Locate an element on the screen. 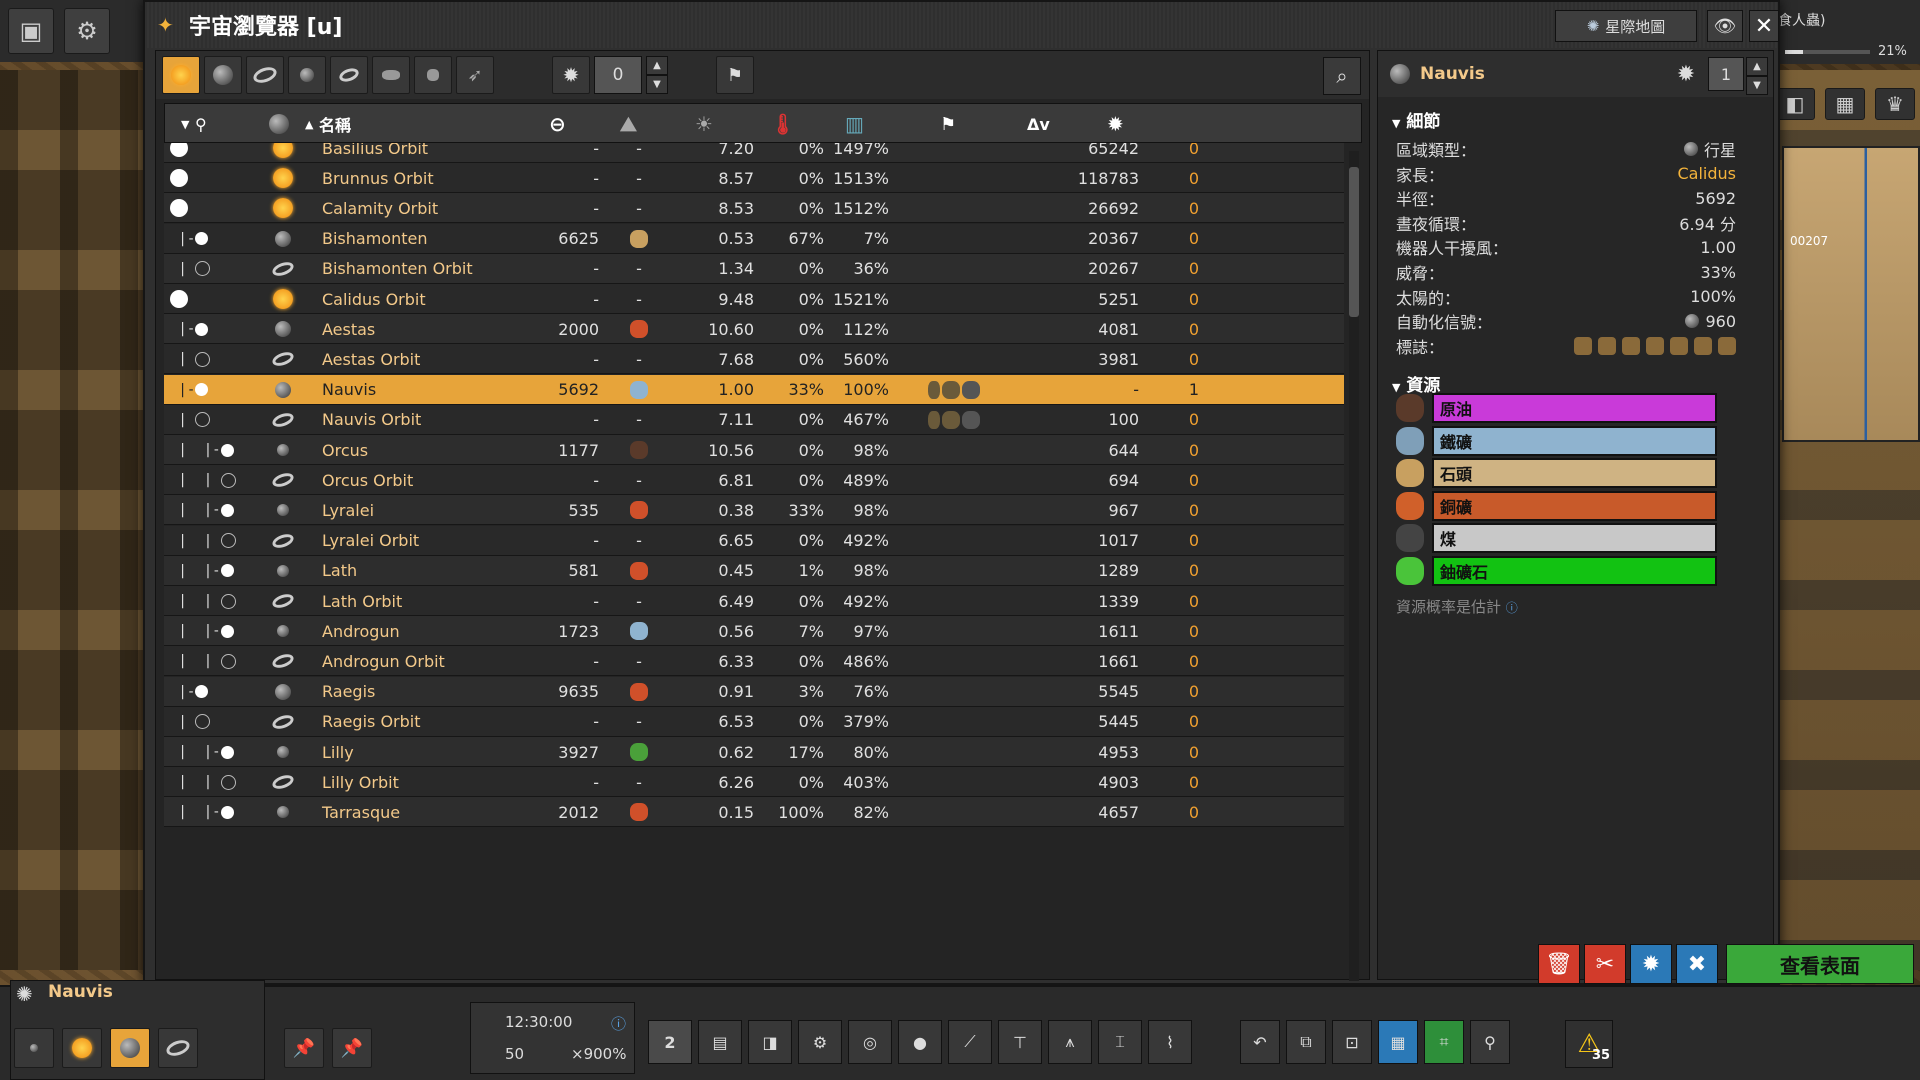  filter-stars-button is located at coordinates (181, 75).